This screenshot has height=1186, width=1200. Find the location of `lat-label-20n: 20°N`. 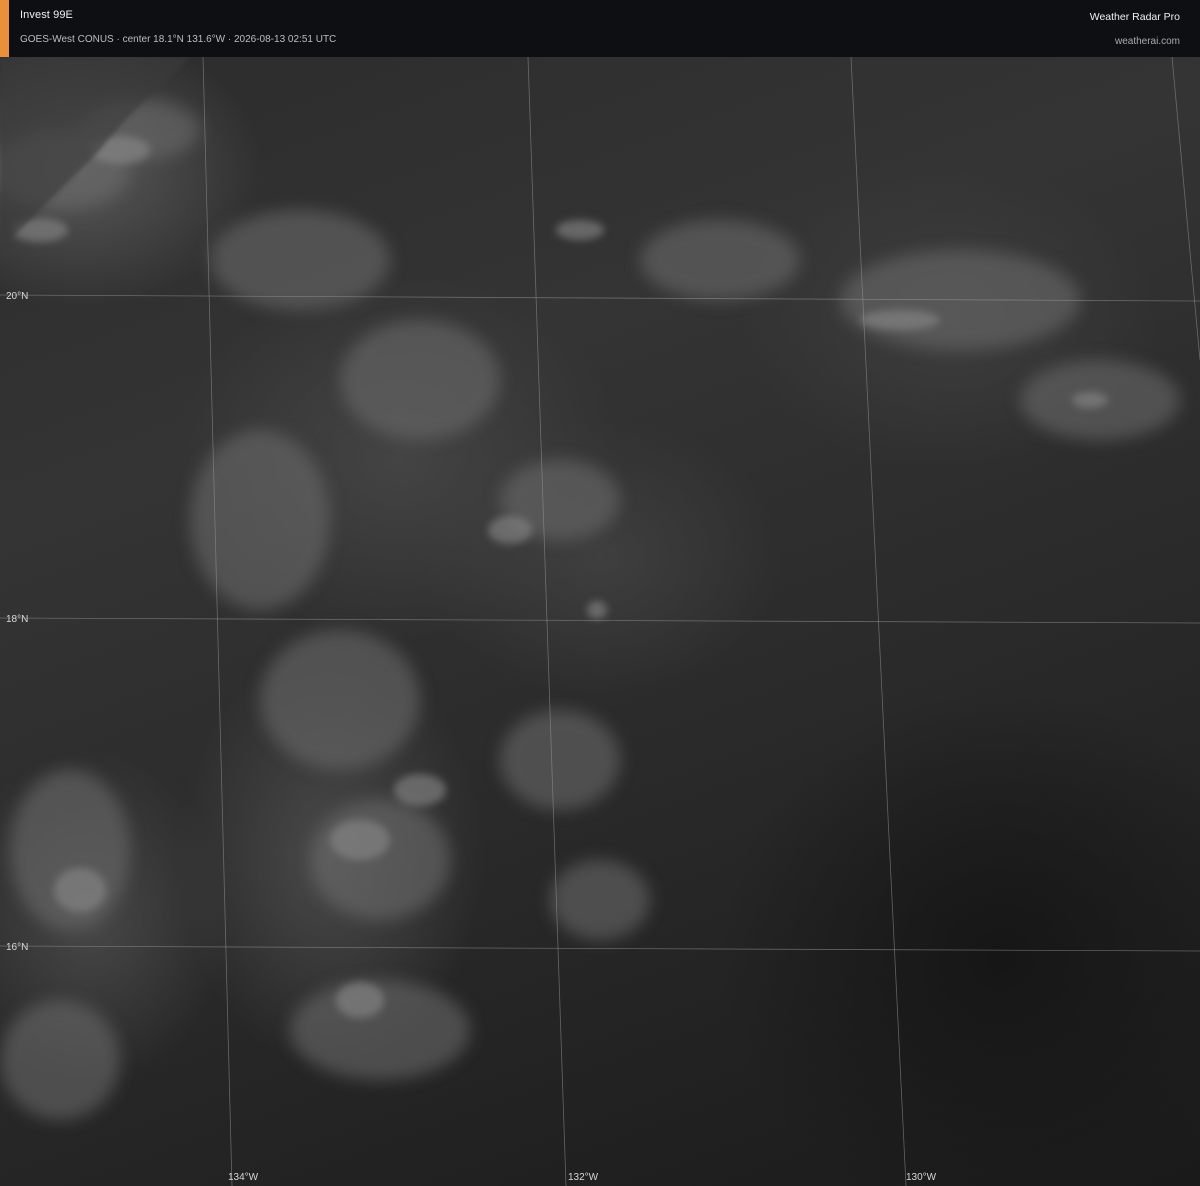

lat-label-20n: 20°N is located at coordinates (17, 296).